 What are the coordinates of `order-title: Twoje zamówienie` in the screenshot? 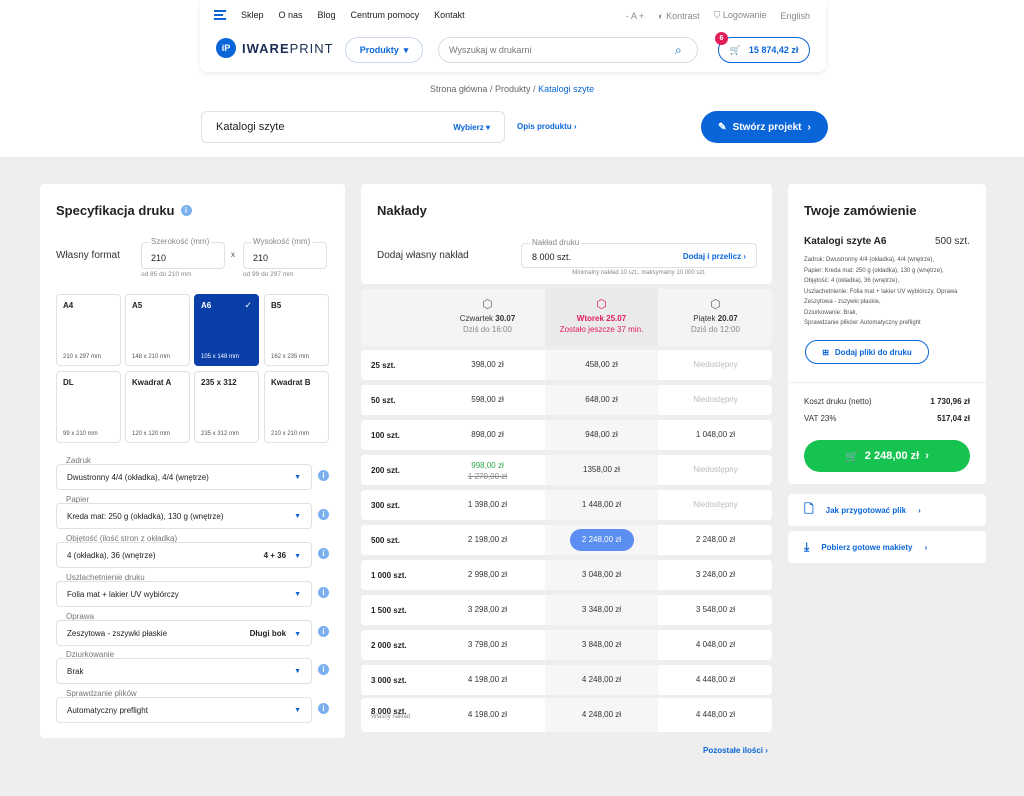 It's located at (860, 210).